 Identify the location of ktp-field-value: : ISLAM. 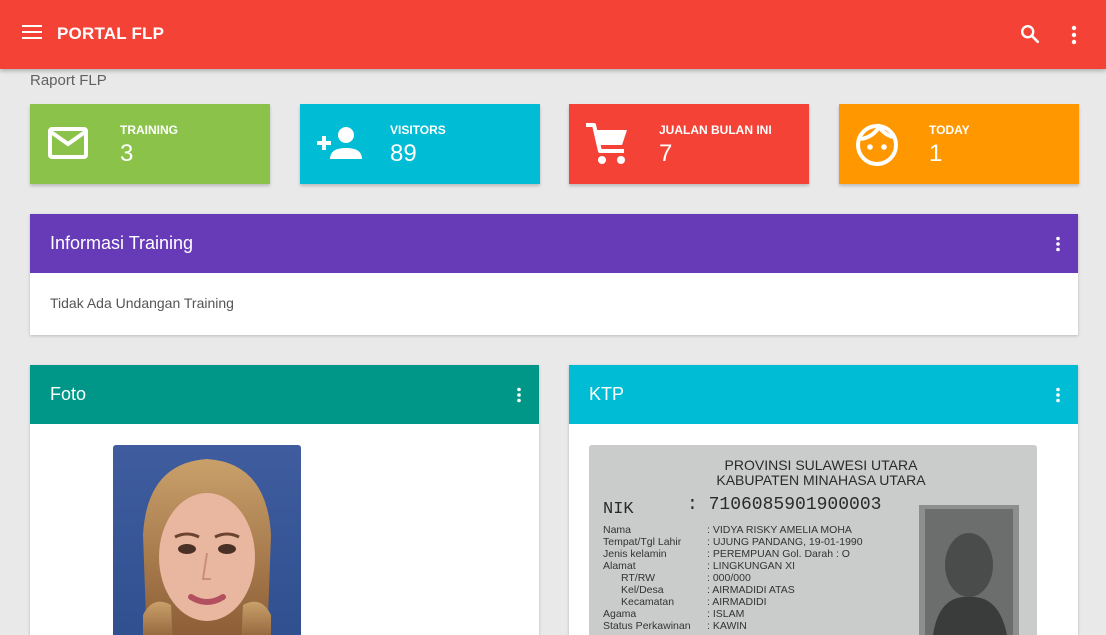
(725, 614).